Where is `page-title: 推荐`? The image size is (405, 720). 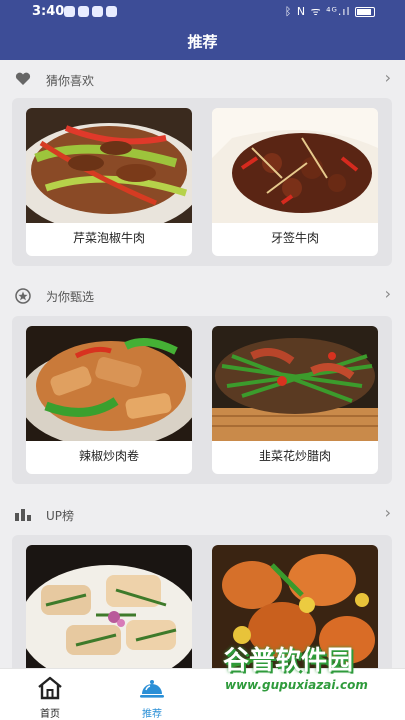
page-title: 推荐 is located at coordinates (202, 42).